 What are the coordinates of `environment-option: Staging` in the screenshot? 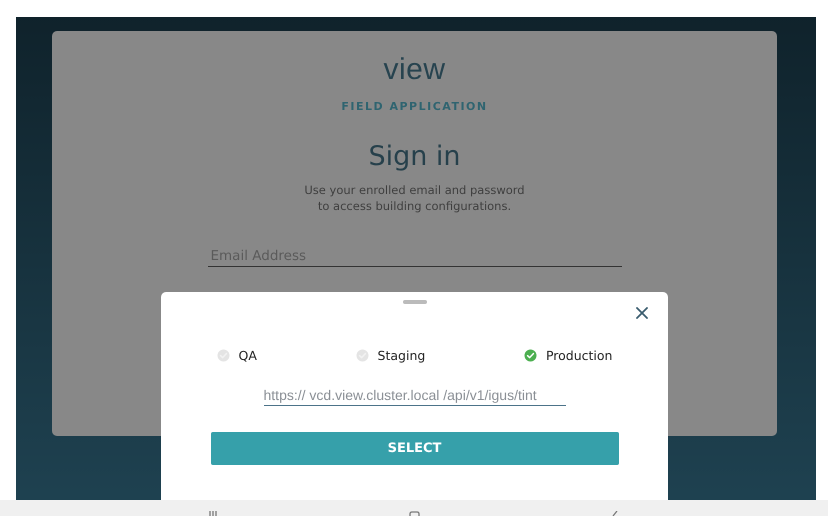 It's located at (402, 355).